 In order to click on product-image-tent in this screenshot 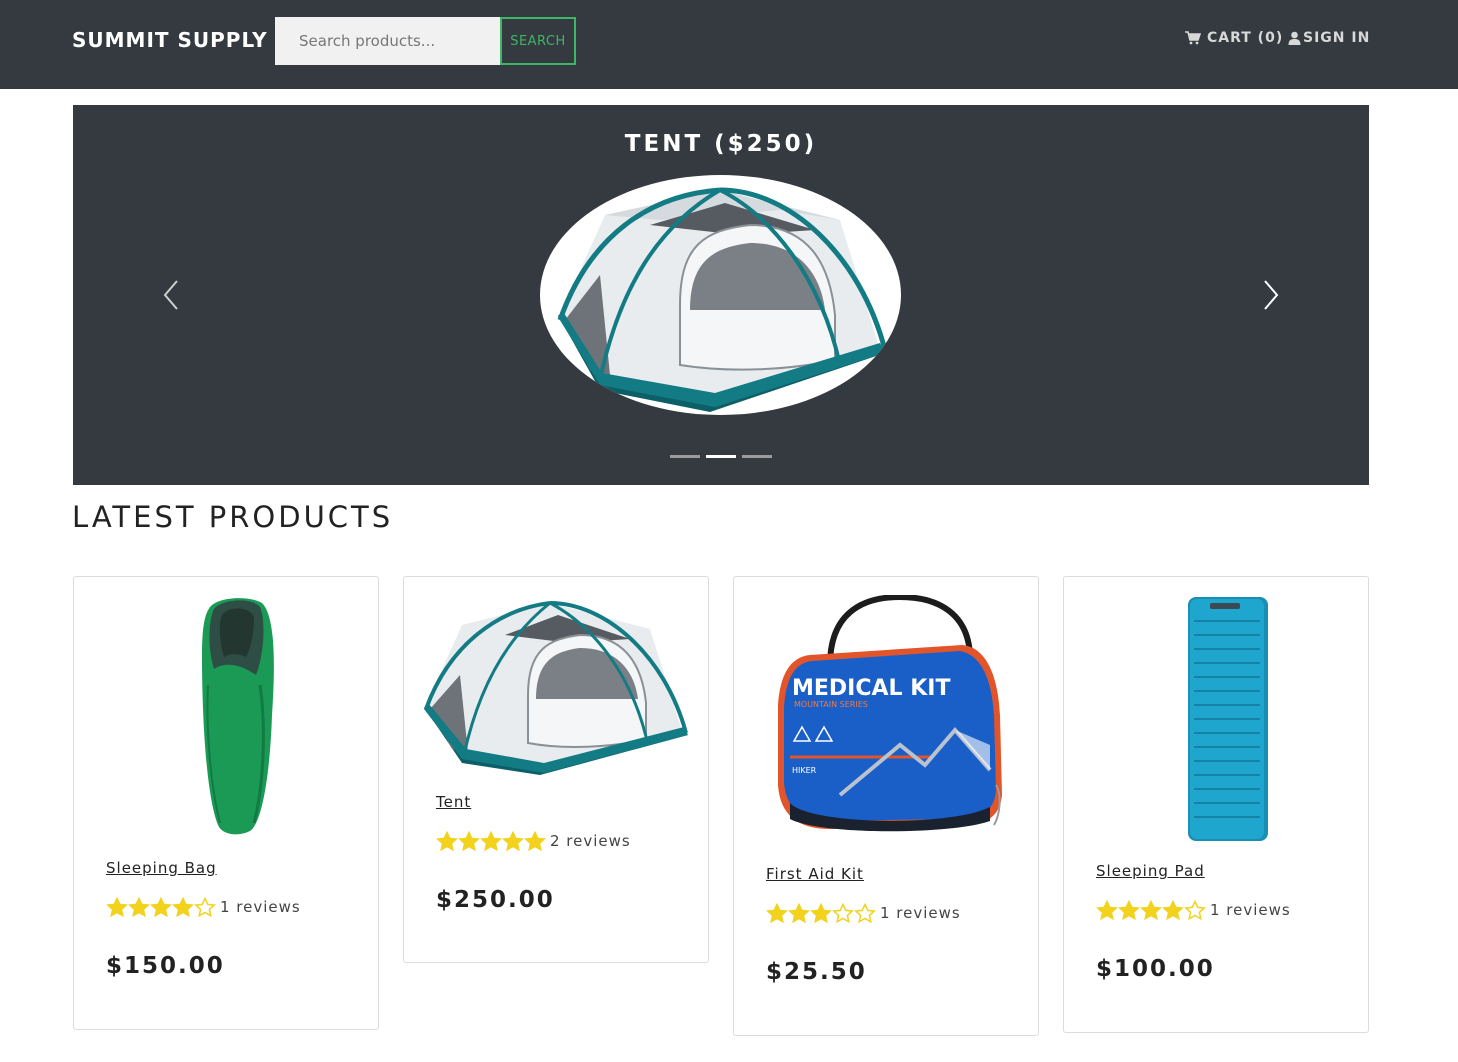, I will do `click(556, 685)`.